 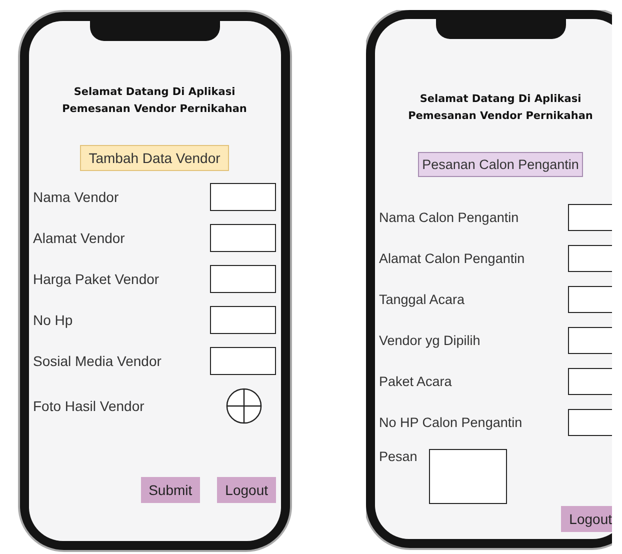 What do you see at coordinates (468, 476) in the screenshot?
I see `message-field` at bounding box center [468, 476].